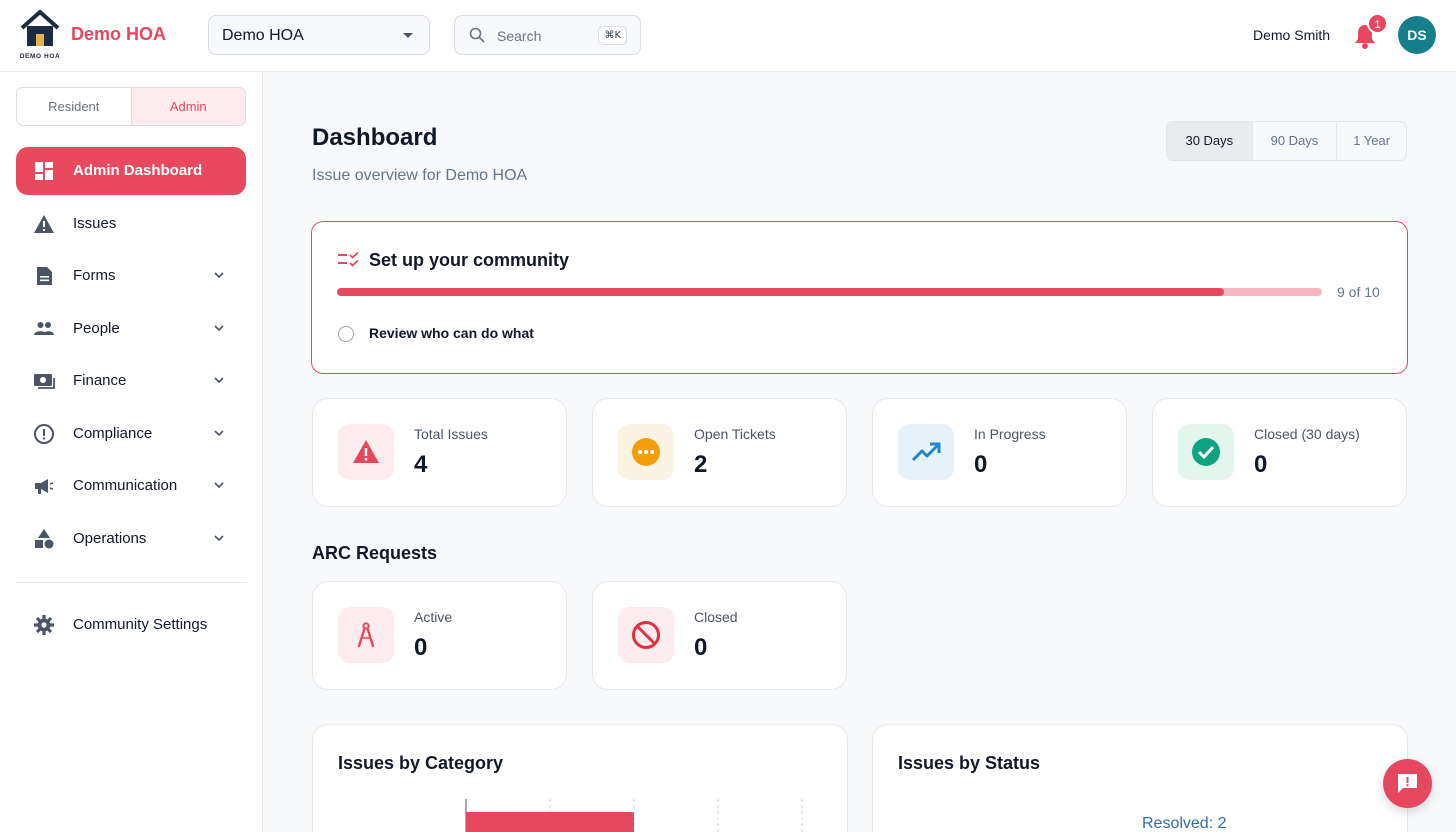 The width and height of the screenshot is (1456, 832). I want to click on sidebar-item-compliance: Compliance, so click(131, 434).